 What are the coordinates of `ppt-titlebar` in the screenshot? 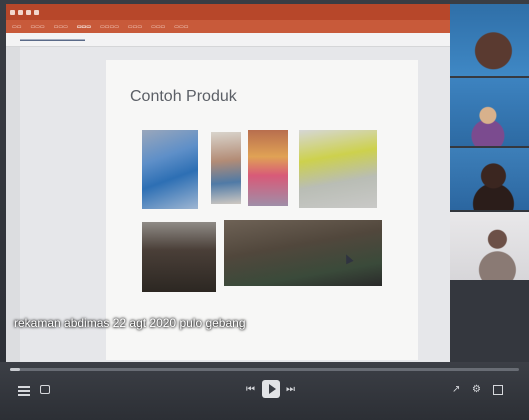 It's located at (228, 12).